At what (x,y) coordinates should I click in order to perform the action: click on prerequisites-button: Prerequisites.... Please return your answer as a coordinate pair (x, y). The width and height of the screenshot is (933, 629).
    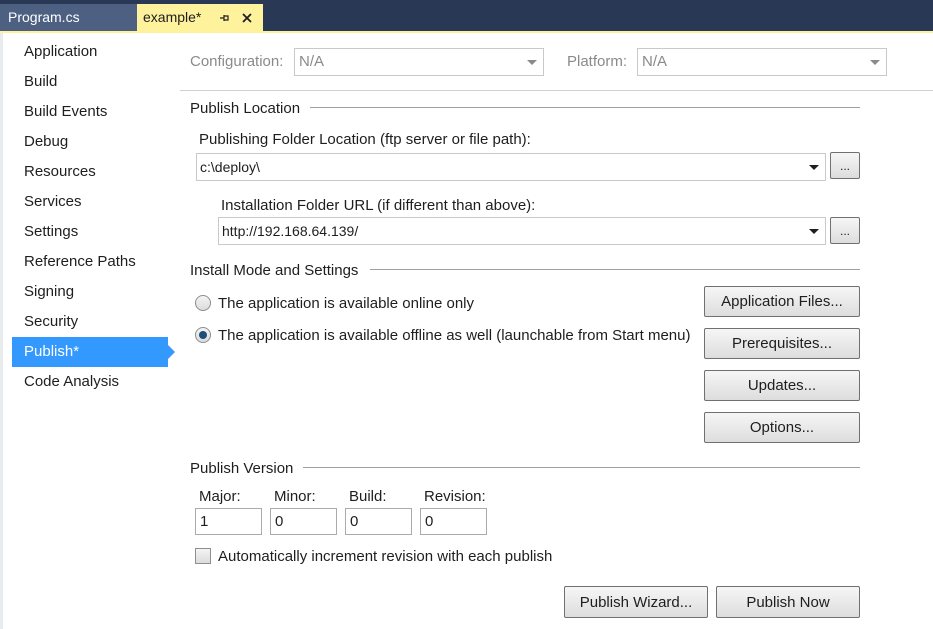
    Looking at the image, I should click on (782, 343).